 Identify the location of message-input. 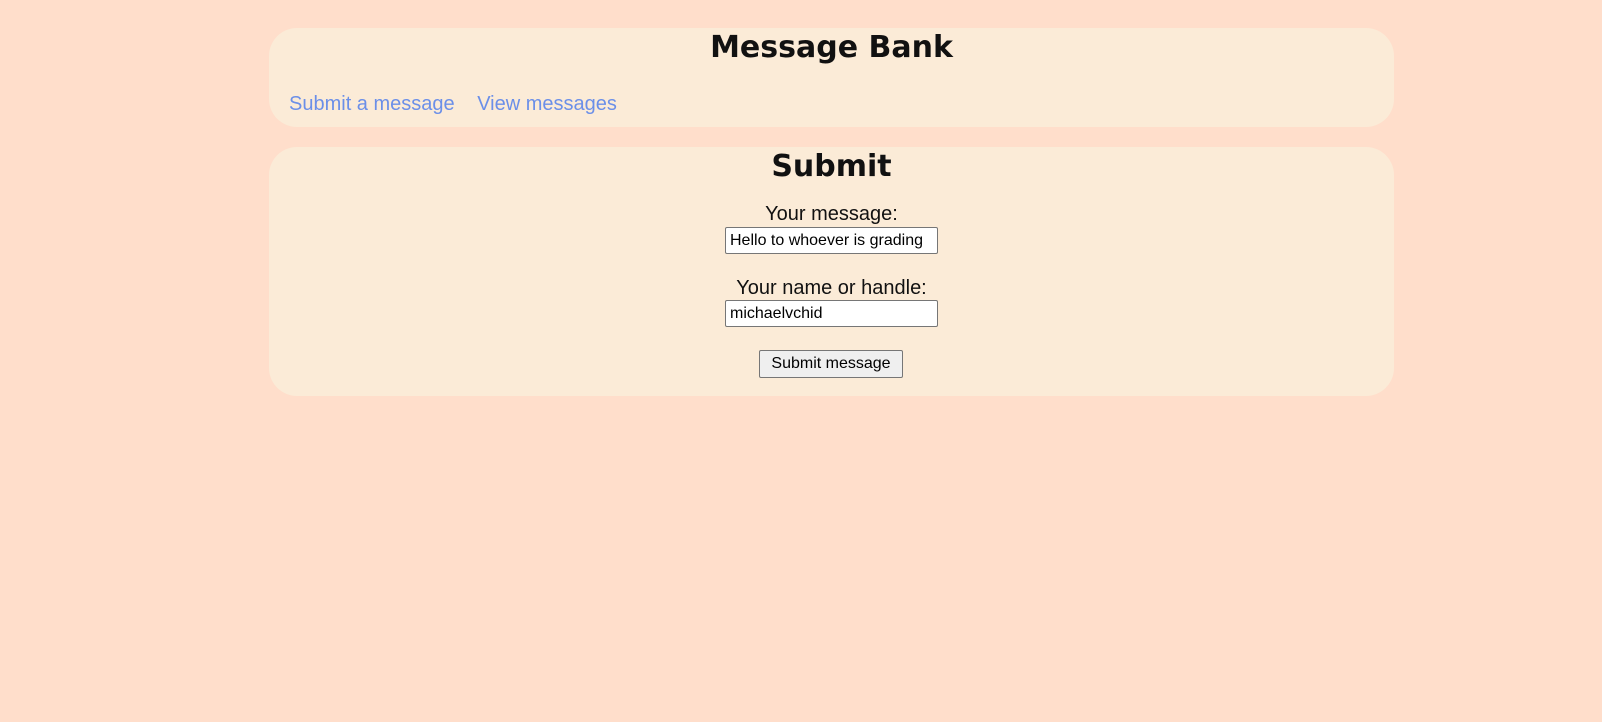
(831, 240).